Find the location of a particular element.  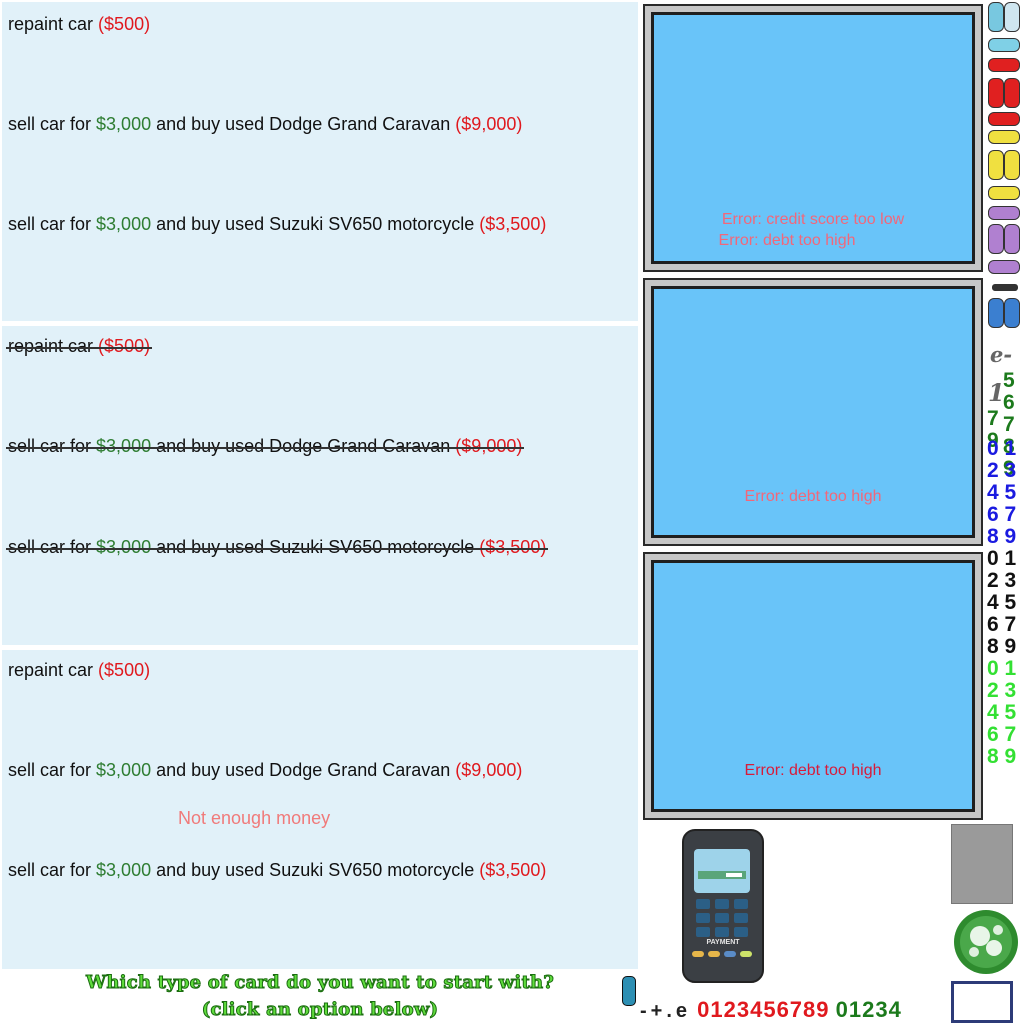

error-screen-3: Error: debt too high is located at coordinates (813, 686).